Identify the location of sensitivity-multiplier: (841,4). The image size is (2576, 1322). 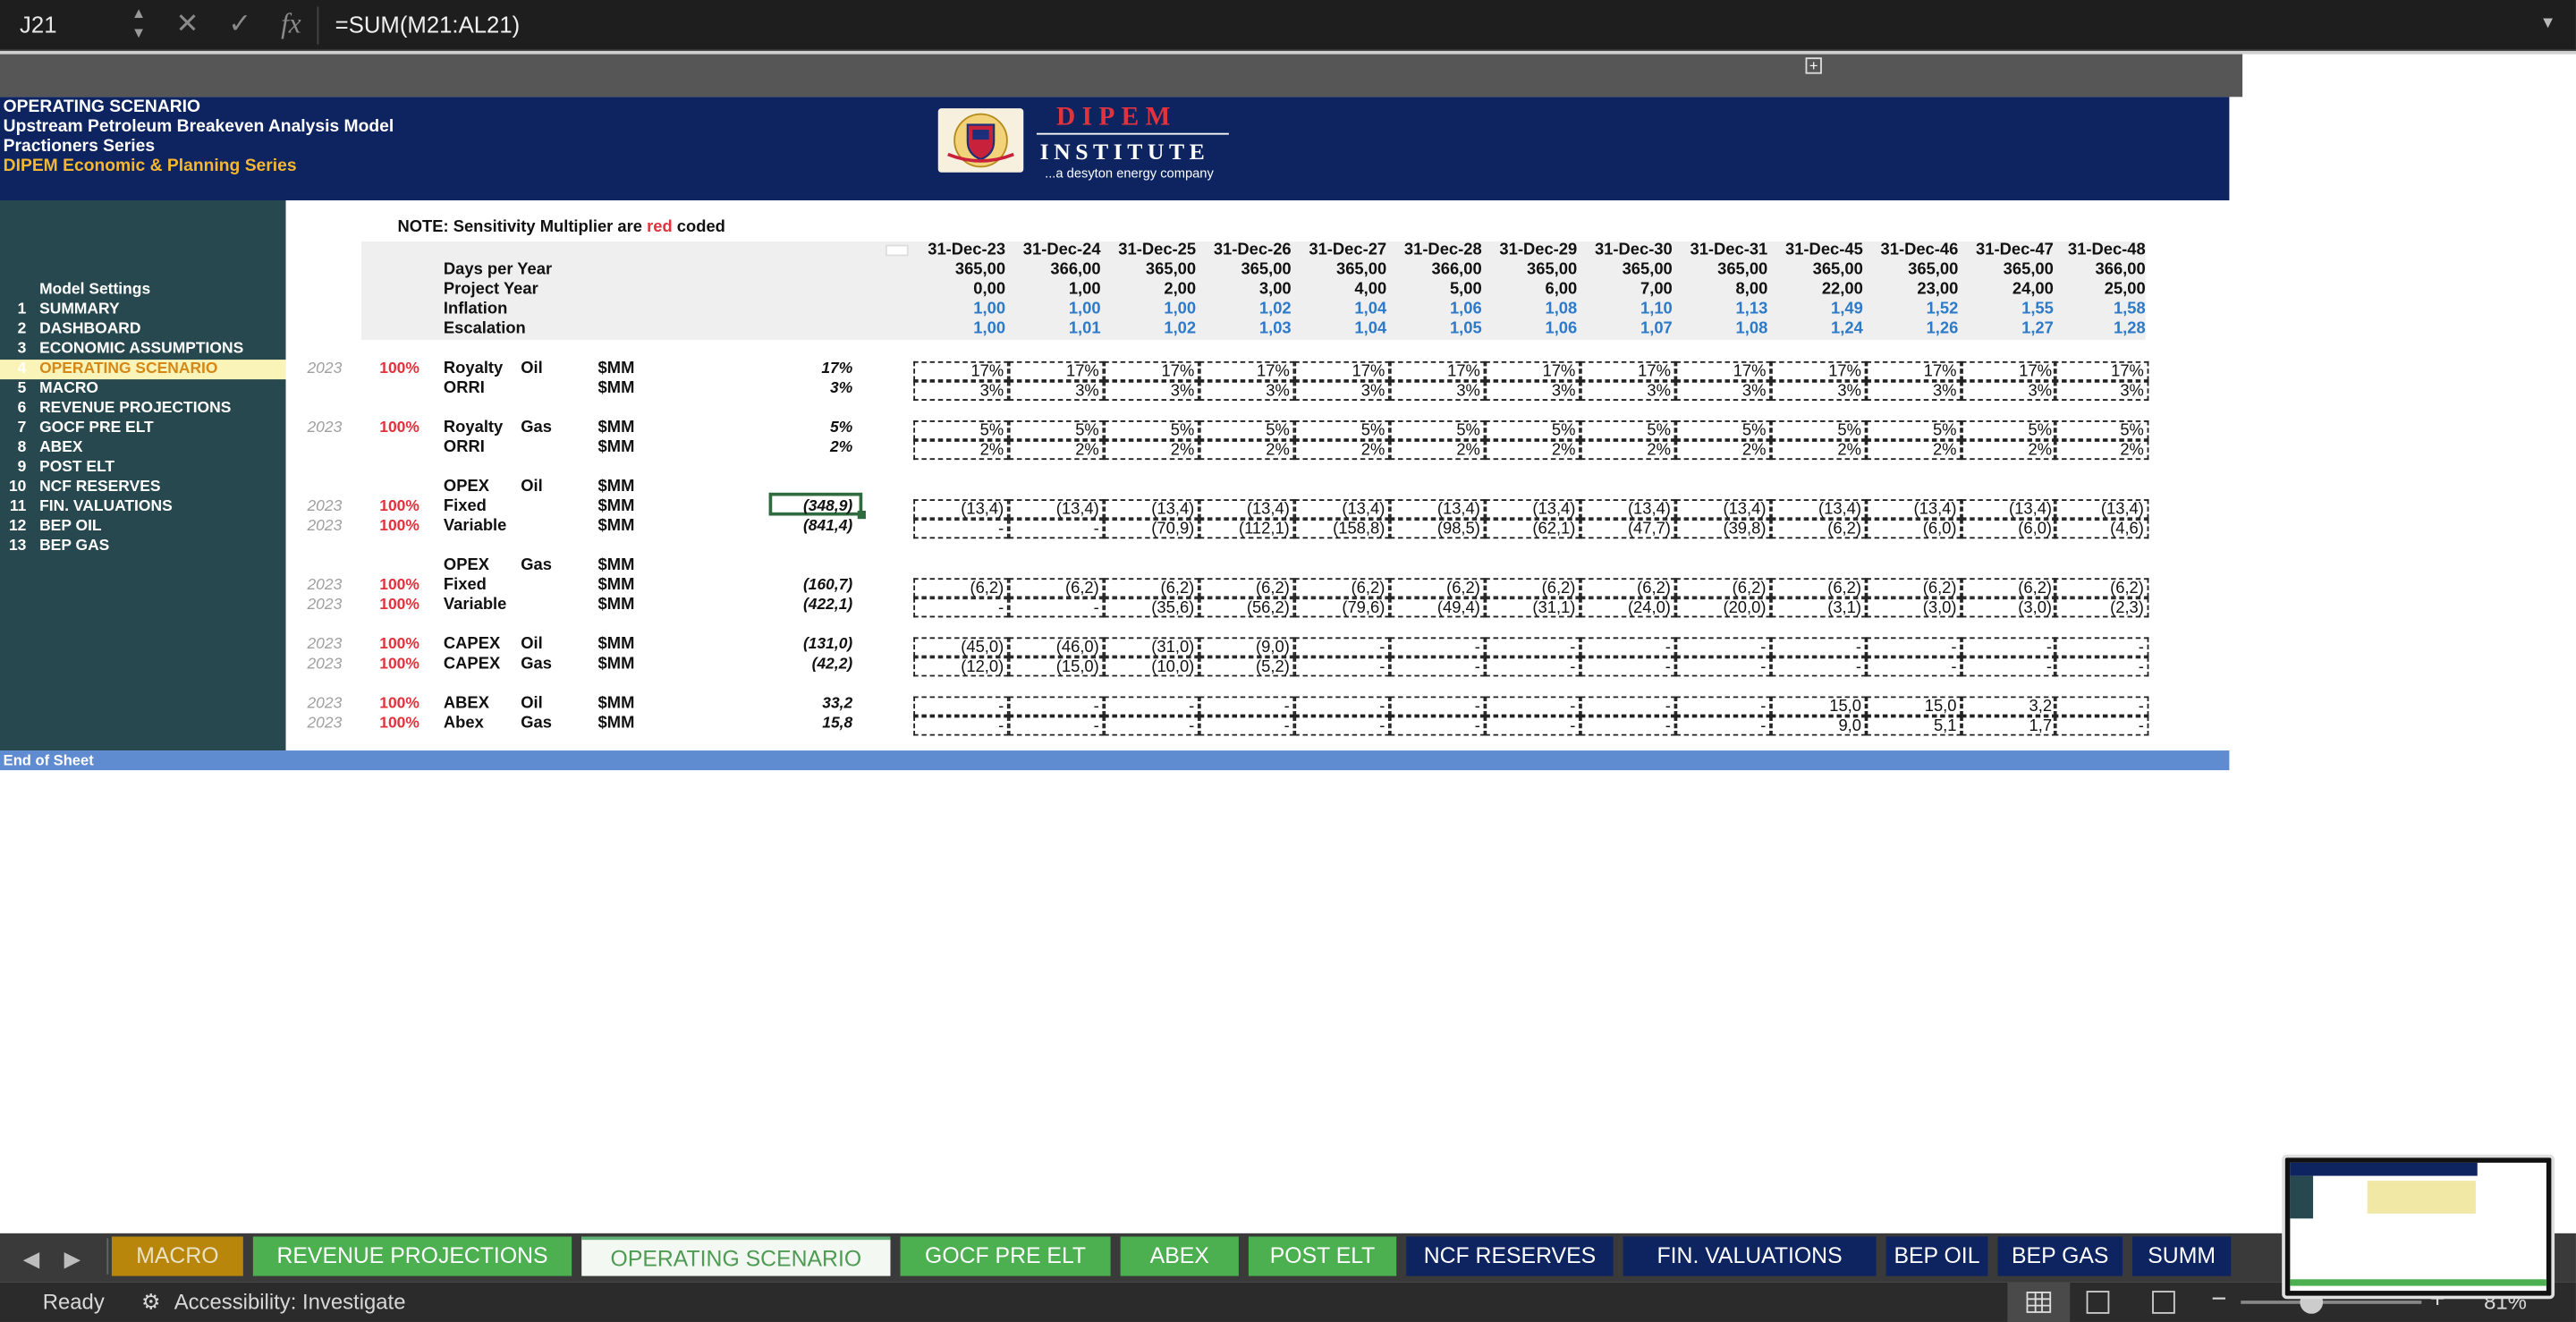
(803, 526).